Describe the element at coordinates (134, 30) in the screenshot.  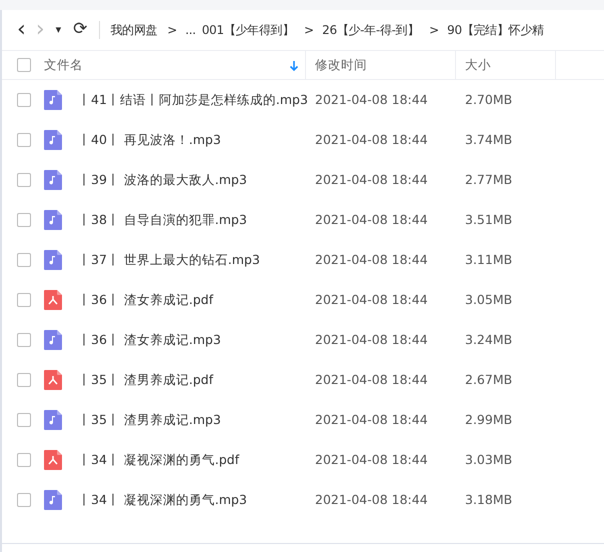
I see `breadcrumb-link: 我的网盘` at that location.